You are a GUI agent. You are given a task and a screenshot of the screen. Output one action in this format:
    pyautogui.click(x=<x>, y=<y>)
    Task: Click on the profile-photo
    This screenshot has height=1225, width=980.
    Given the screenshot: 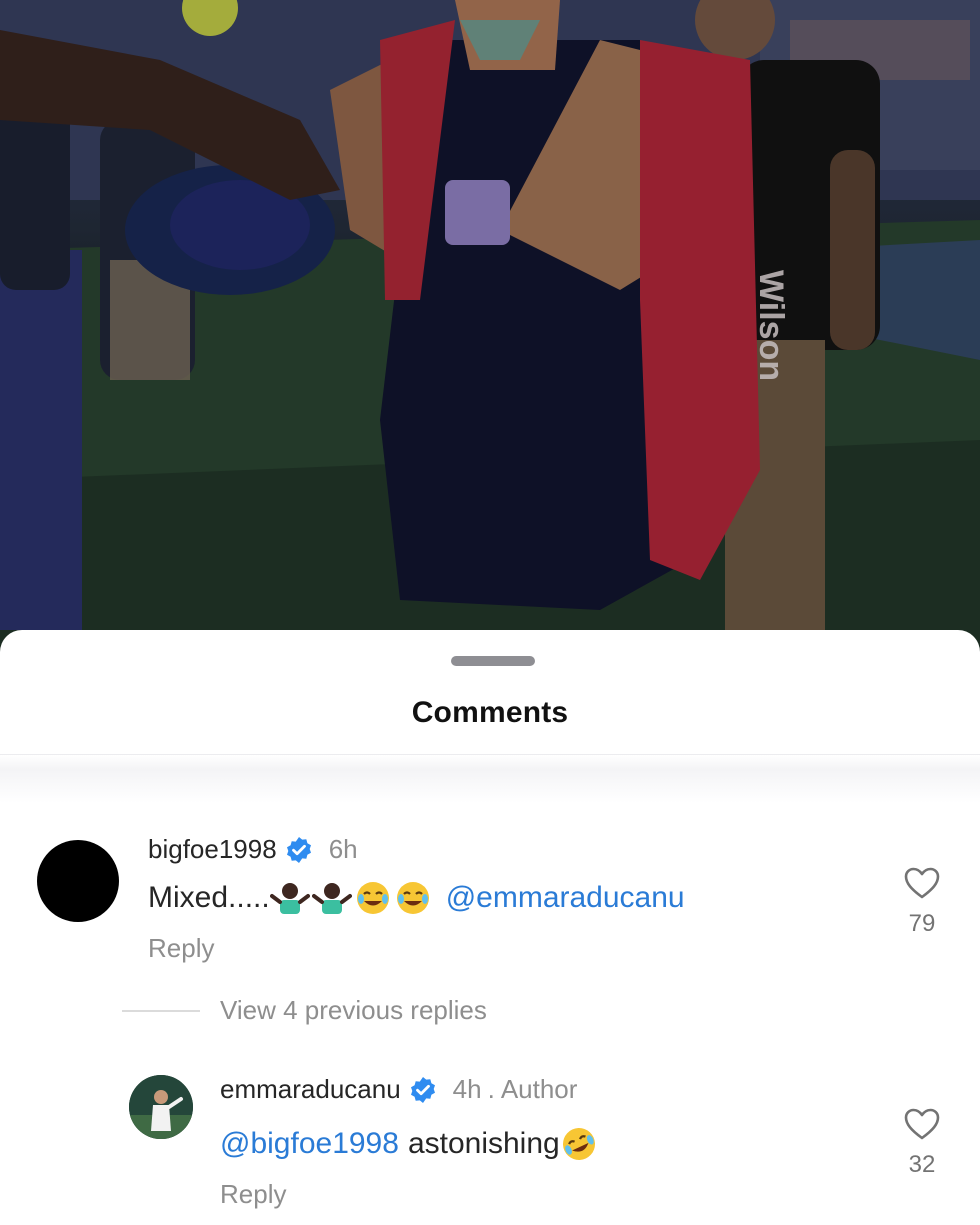 What is the action you would take?
    pyautogui.click(x=161, y=1107)
    